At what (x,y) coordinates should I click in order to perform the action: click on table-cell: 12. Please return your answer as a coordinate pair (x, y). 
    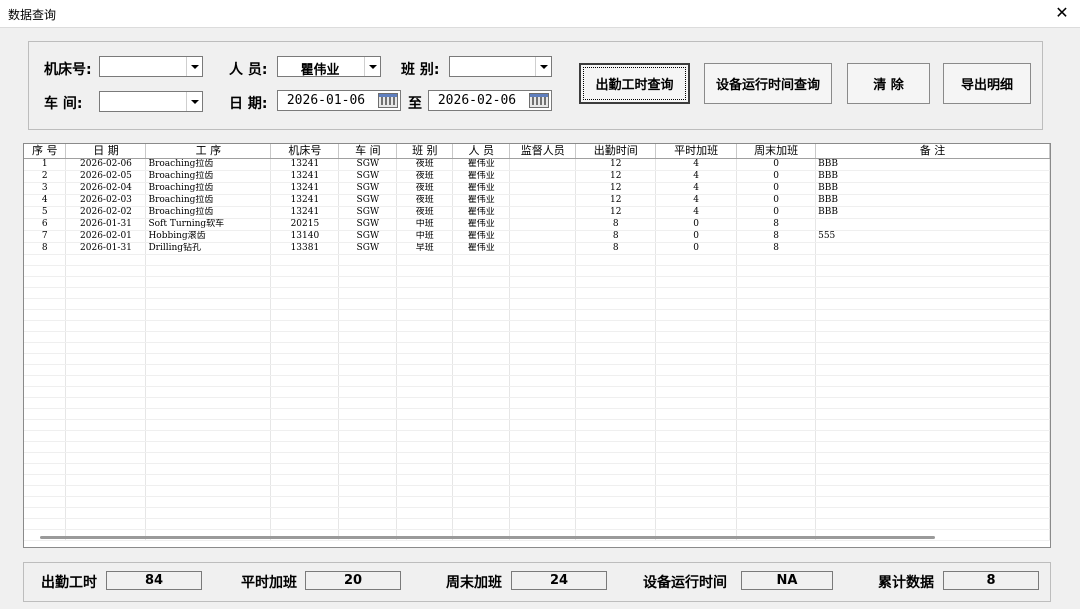
    Looking at the image, I should click on (616, 188).